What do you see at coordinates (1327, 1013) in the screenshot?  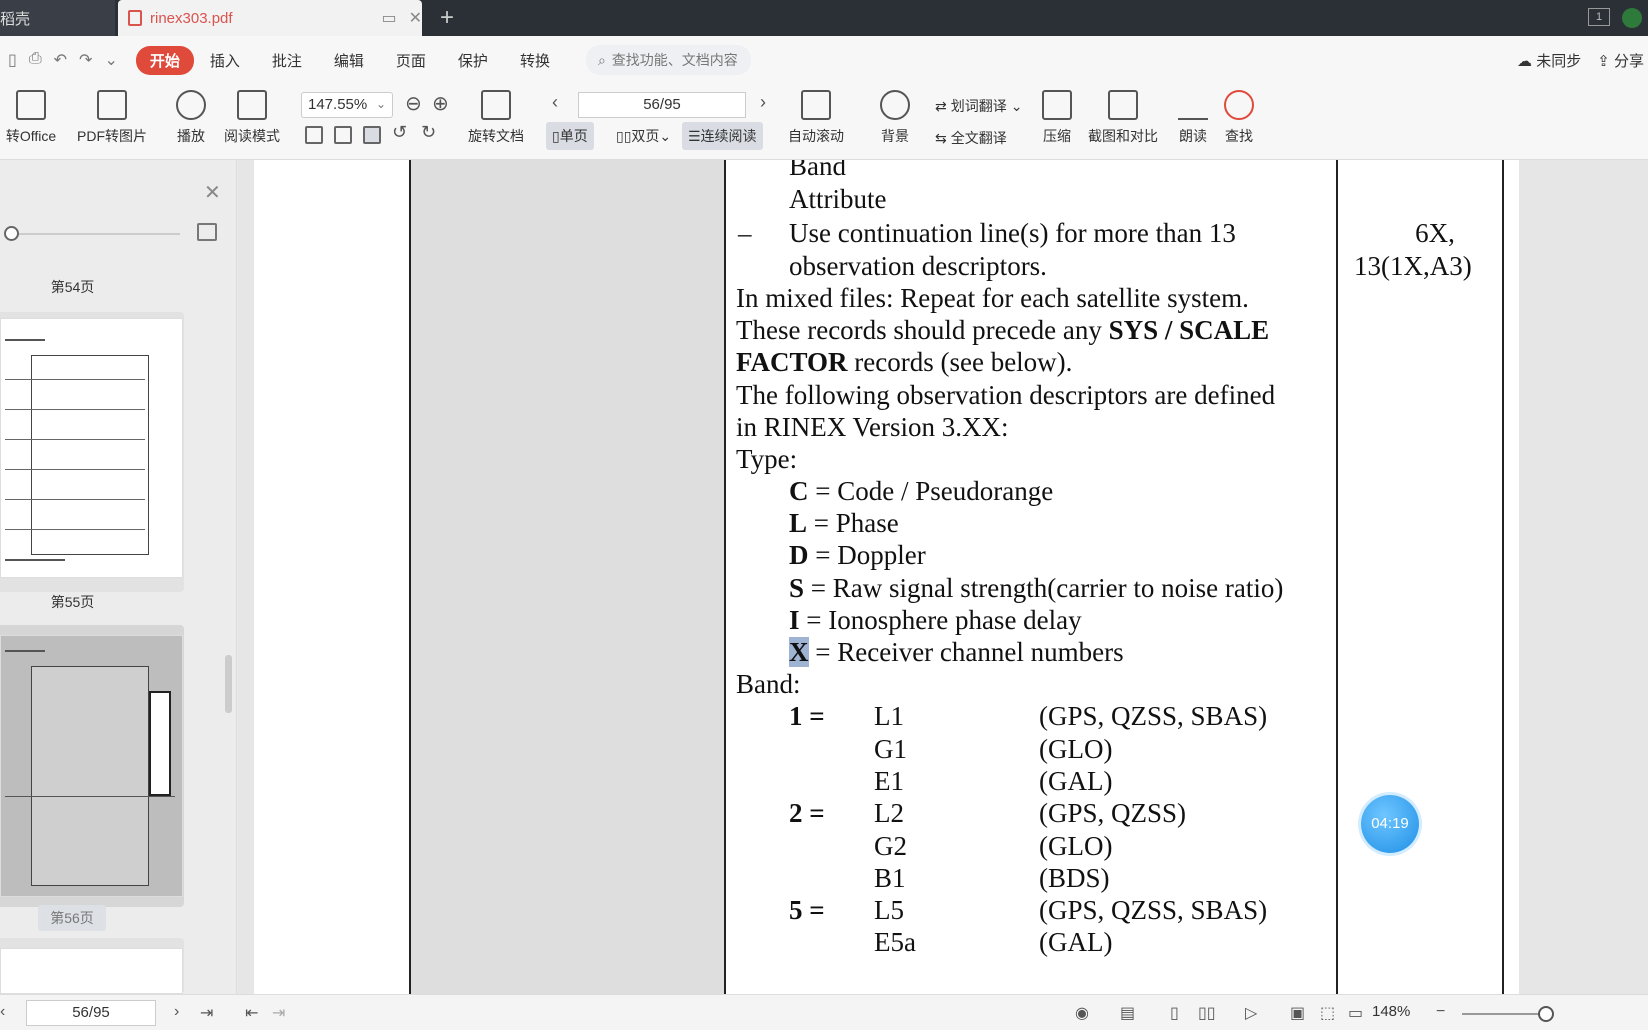 I see `fit-page-status-icon: ⬚` at bounding box center [1327, 1013].